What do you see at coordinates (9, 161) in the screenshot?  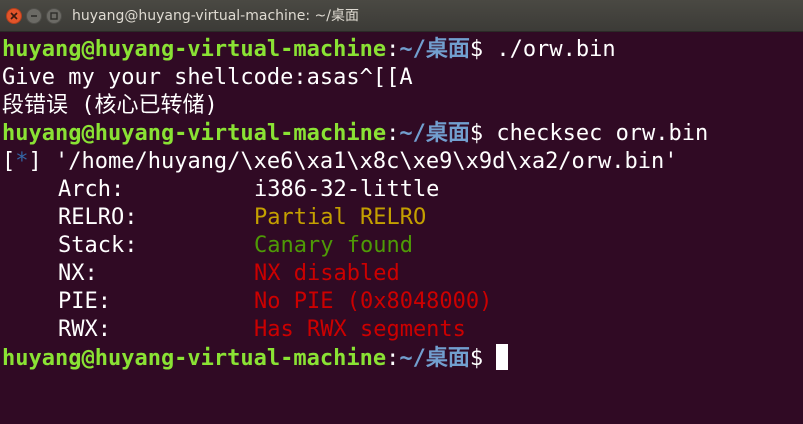 I see `info-bracket-open: [` at bounding box center [9, 161].